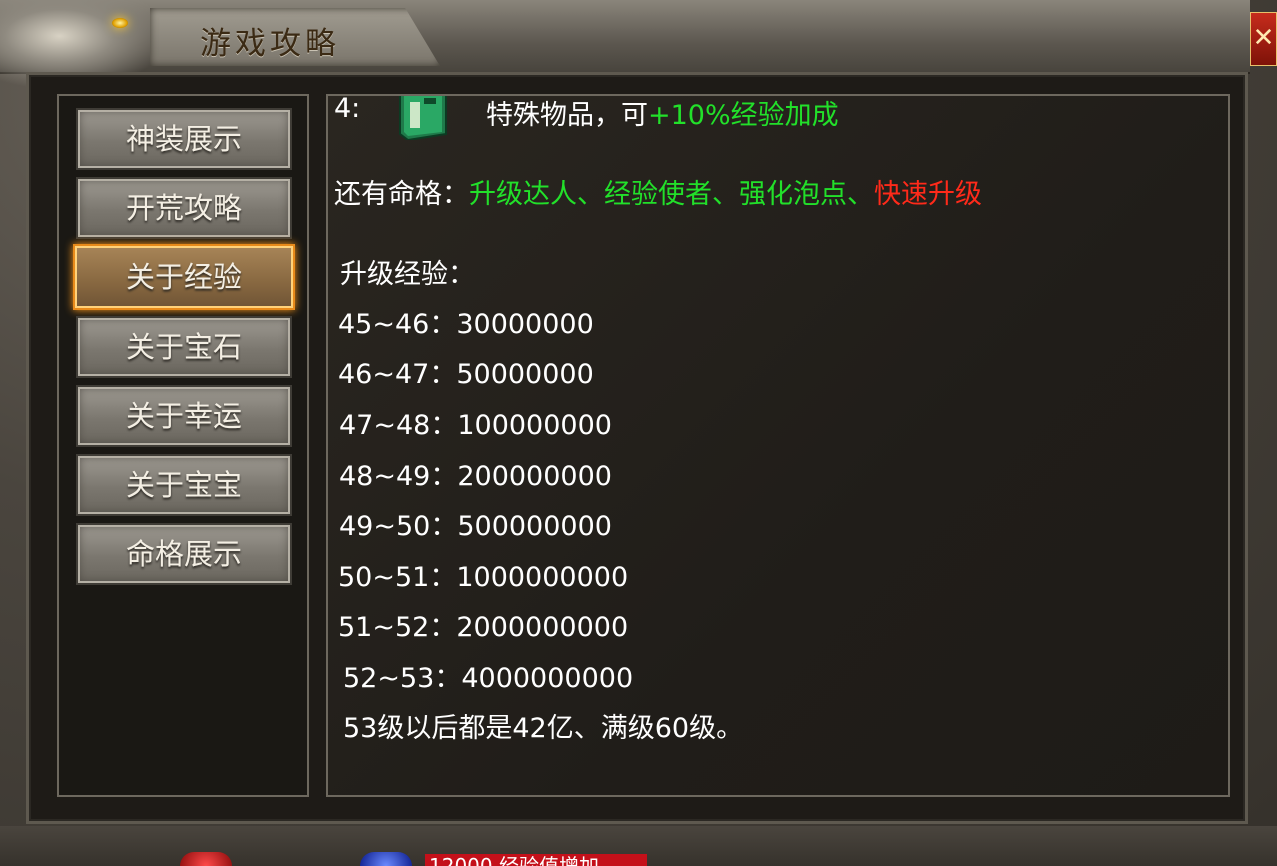  Describe the element at coordinates (397, 324) in the screenshot. I see `level-range: 45~46：` at that location.